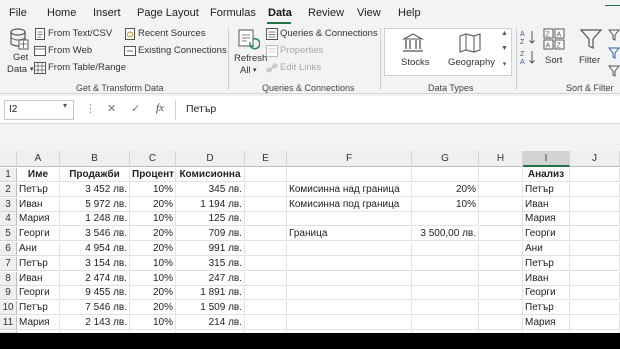 This screenshot has width=620, height=349. Describe the element at coordinates (38, 175) in the screenshot. I see `cell-a1: Име` at that location.